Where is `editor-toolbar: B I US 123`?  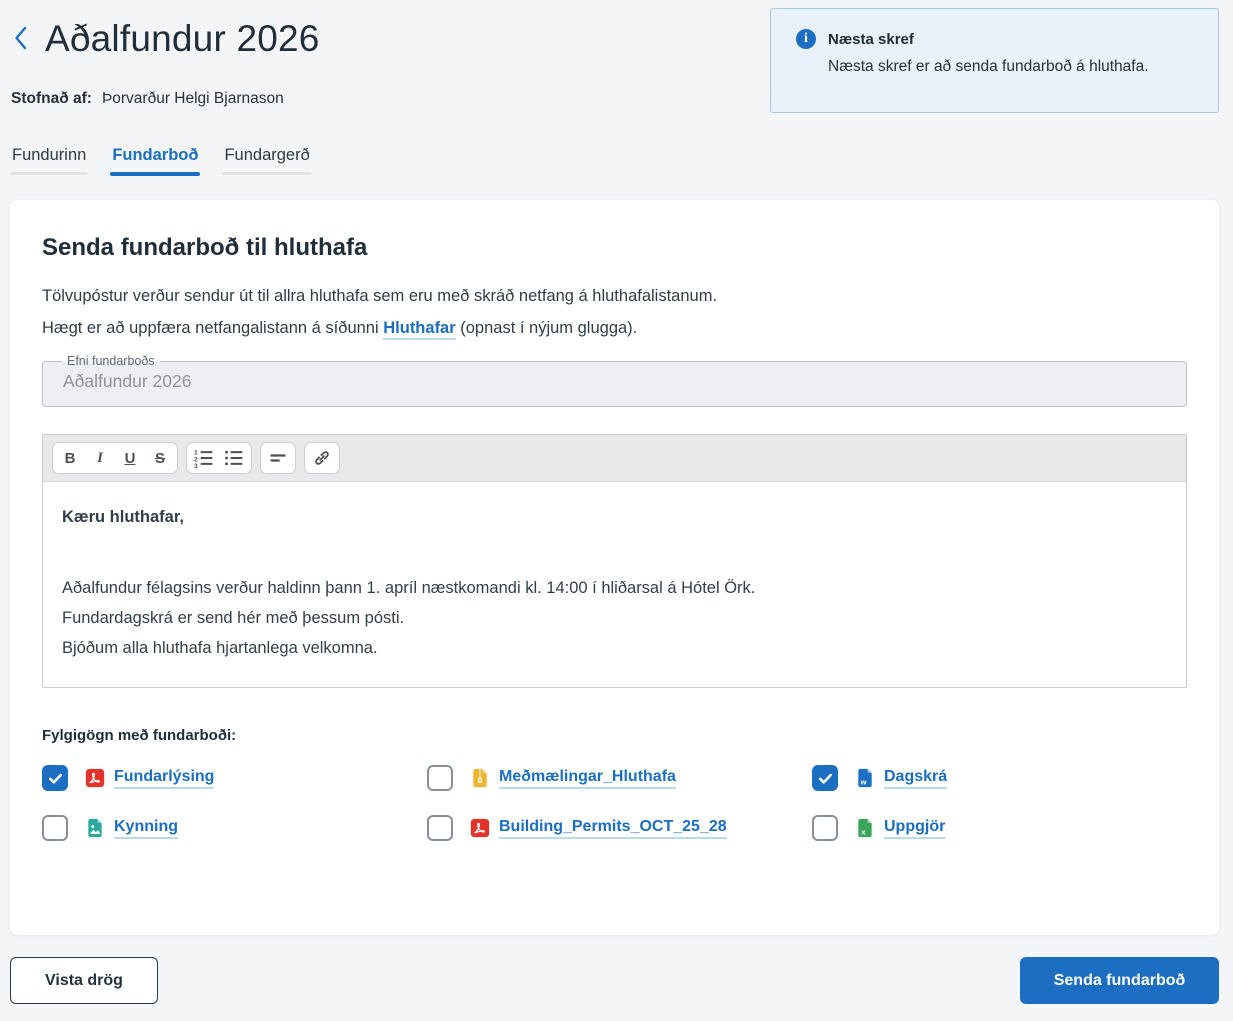 editor-toolbar: B I US 123 is located at coordinates (614, 458).